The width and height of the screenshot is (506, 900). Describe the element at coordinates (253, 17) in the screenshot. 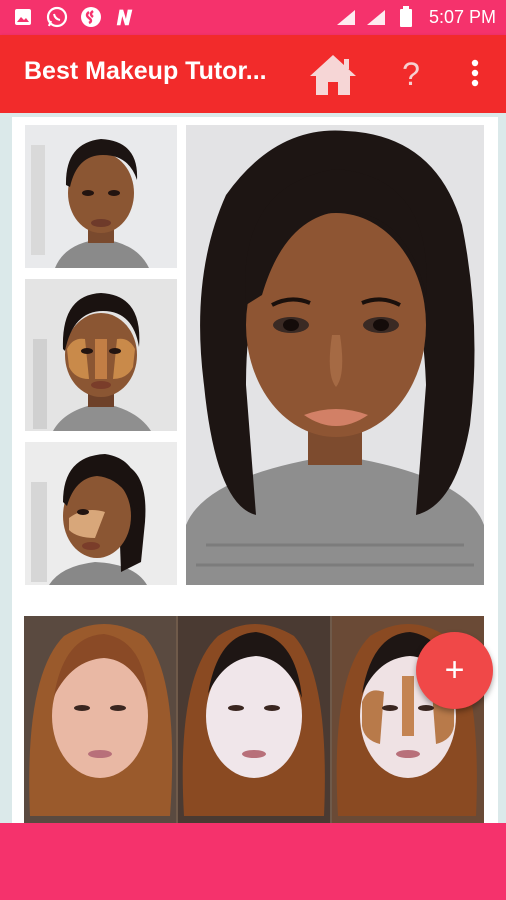

I see `status-bar: 5:07 PM` at that location.